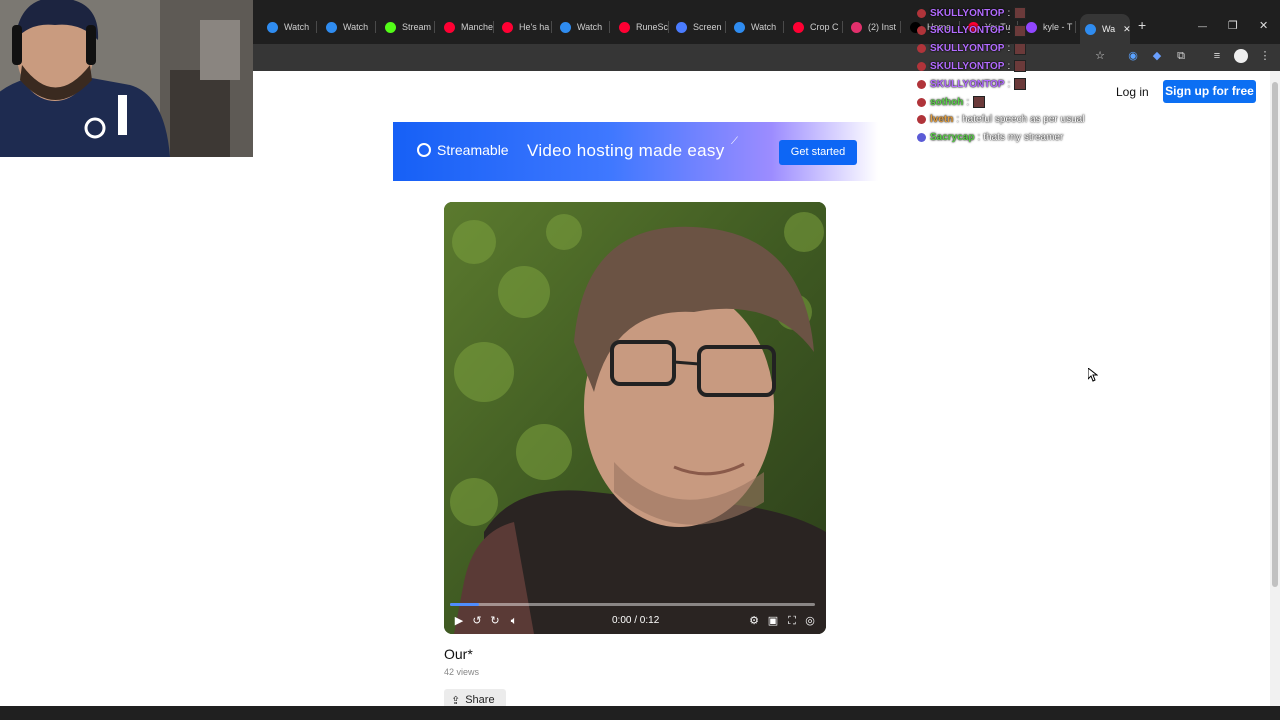 Image resolution: width=1280 pixels, height=720 pixels. I want to click on streamable-watermark-icon: ◎, so click(810, 621).